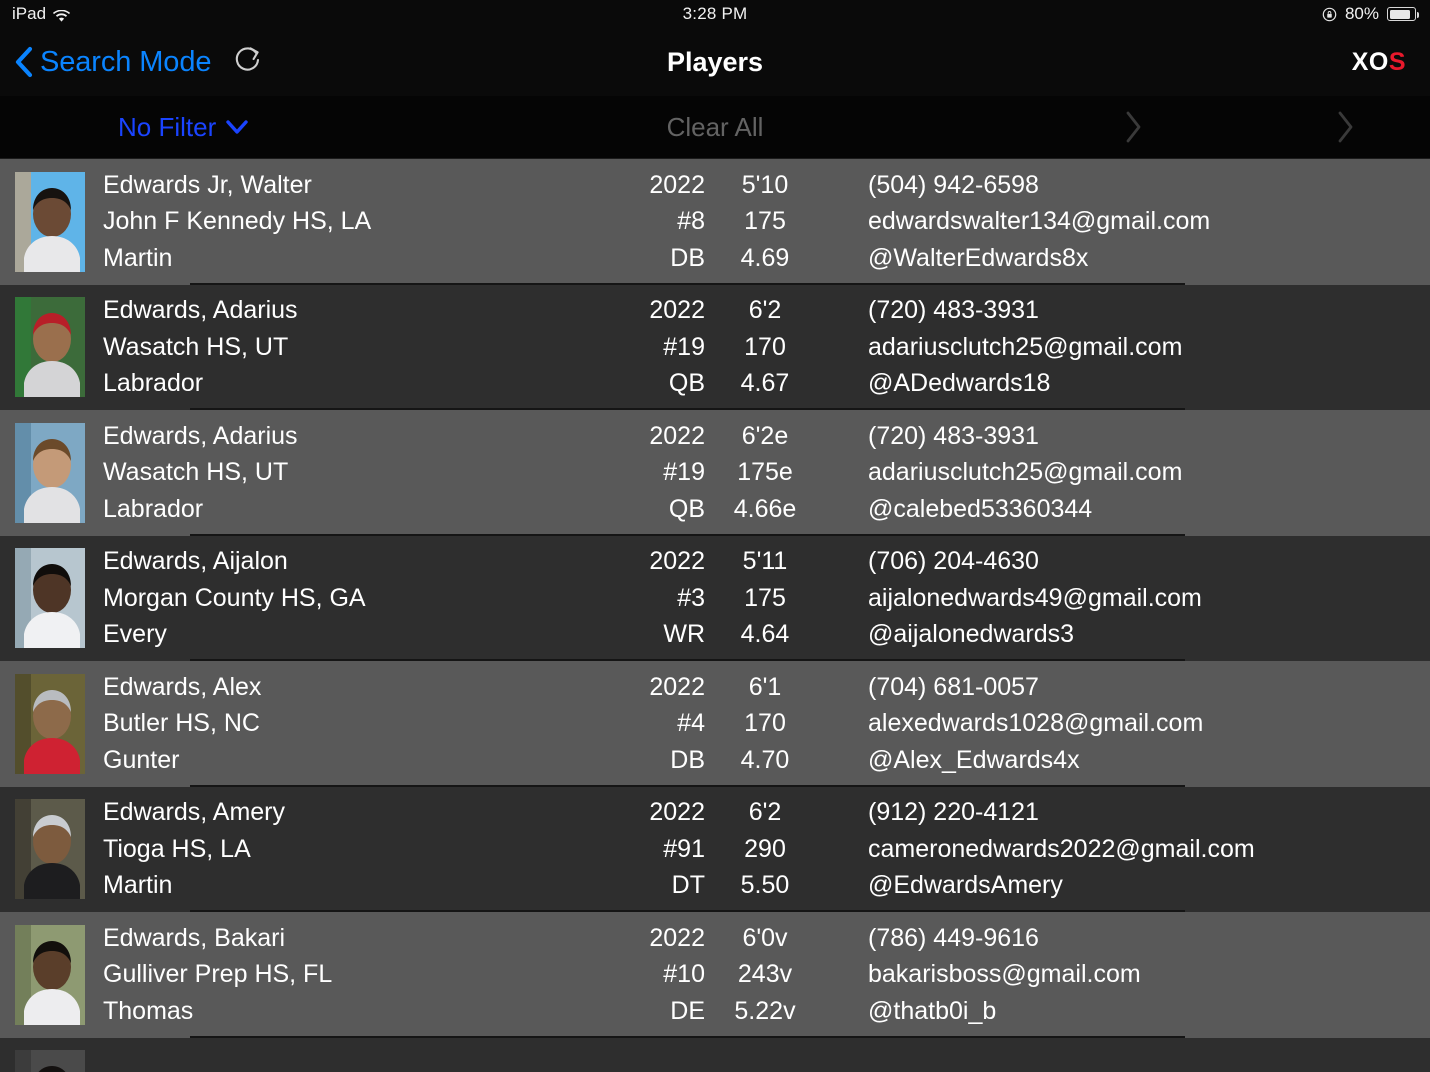 This screenshot has width=1430, height=1072. What do you see at coordinates (688, 885) in the screenshot?
I see `player-position: DT` at bounding box center [688, 885].